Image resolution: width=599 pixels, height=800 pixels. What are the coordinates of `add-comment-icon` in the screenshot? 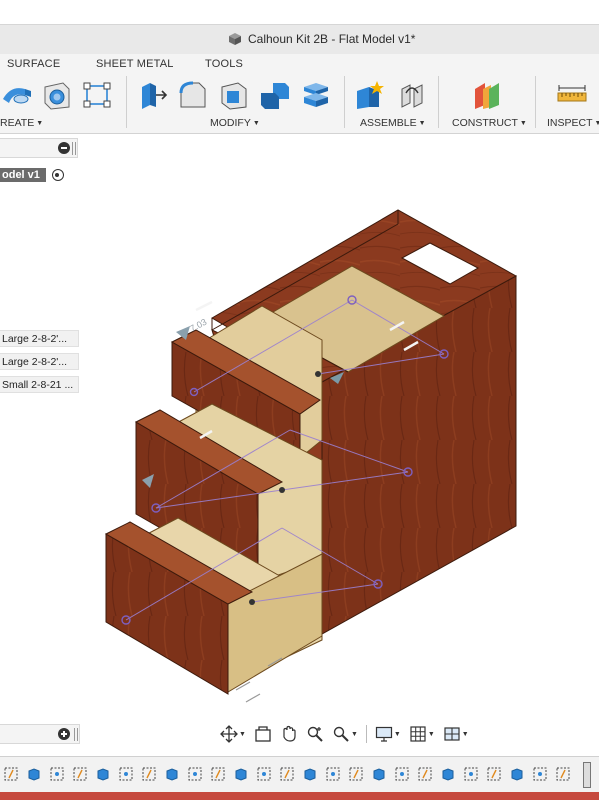 It's located at (64, 734).